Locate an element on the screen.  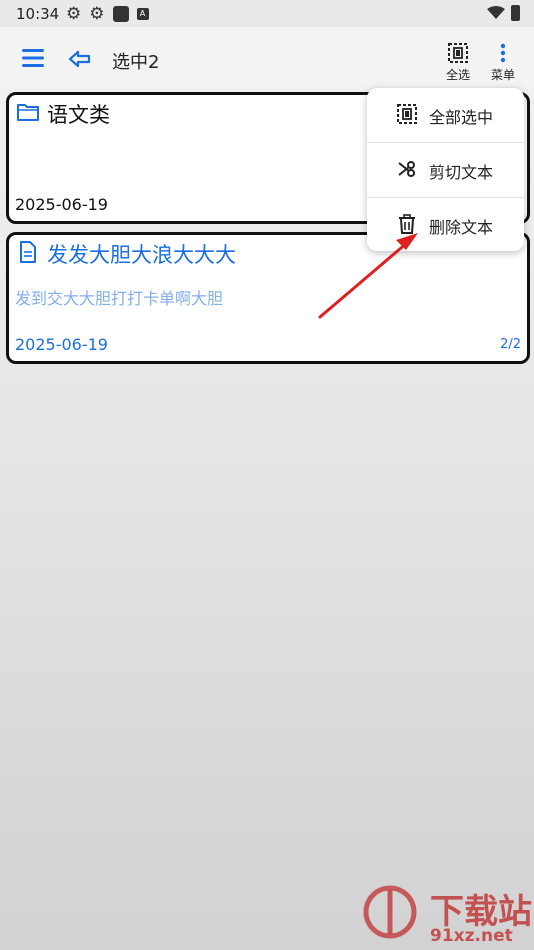
watermark-site: 91xz.net is located at coordinates (471, 936).